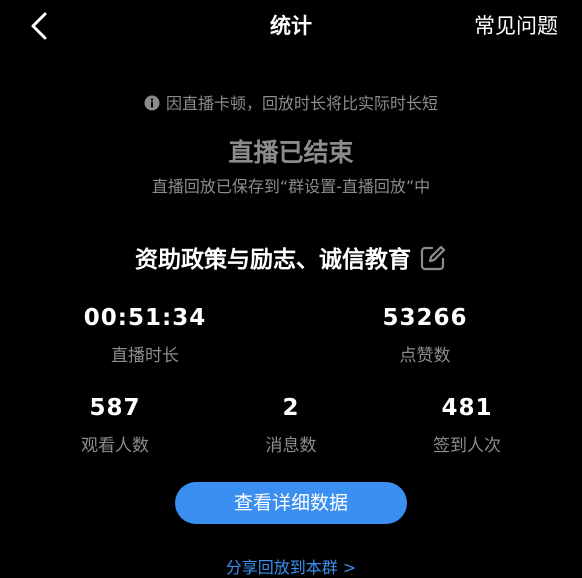  Describe the element at coordinates (291, 446) in the screenshot. I see `stat-messages-label: 消息数` at that location.